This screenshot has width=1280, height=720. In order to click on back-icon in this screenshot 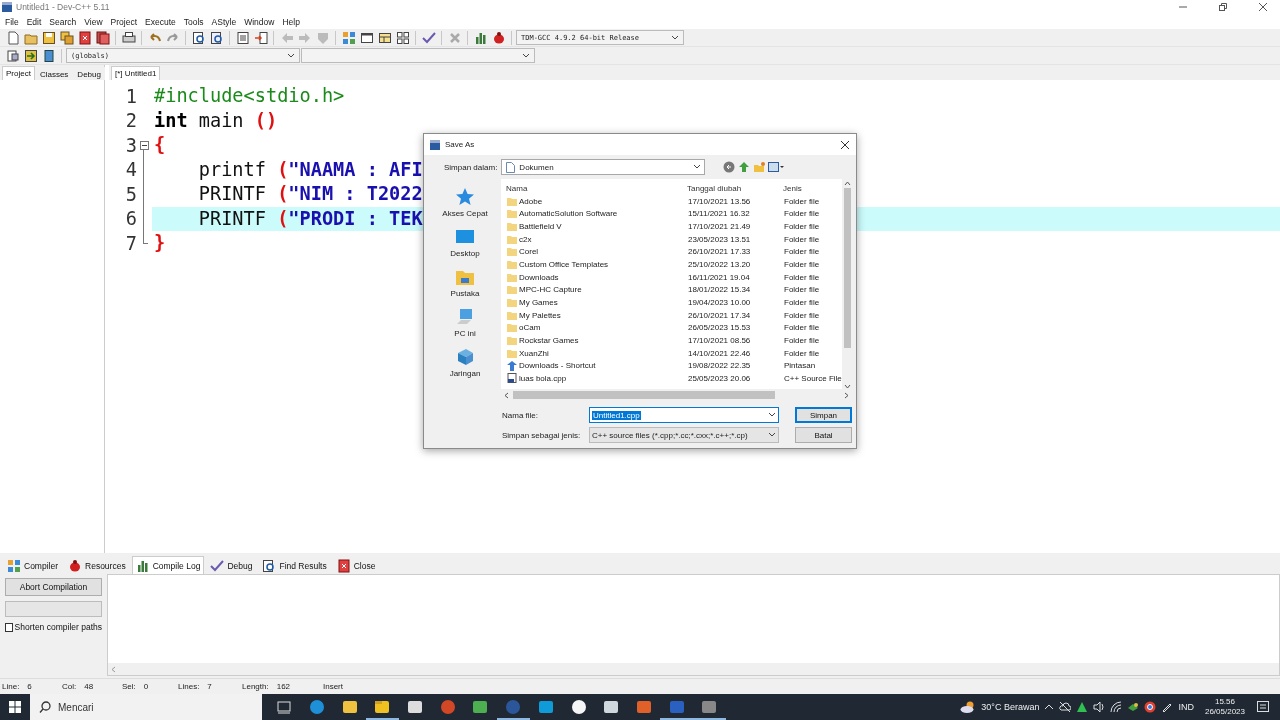, I will do `click(729, 167)`.